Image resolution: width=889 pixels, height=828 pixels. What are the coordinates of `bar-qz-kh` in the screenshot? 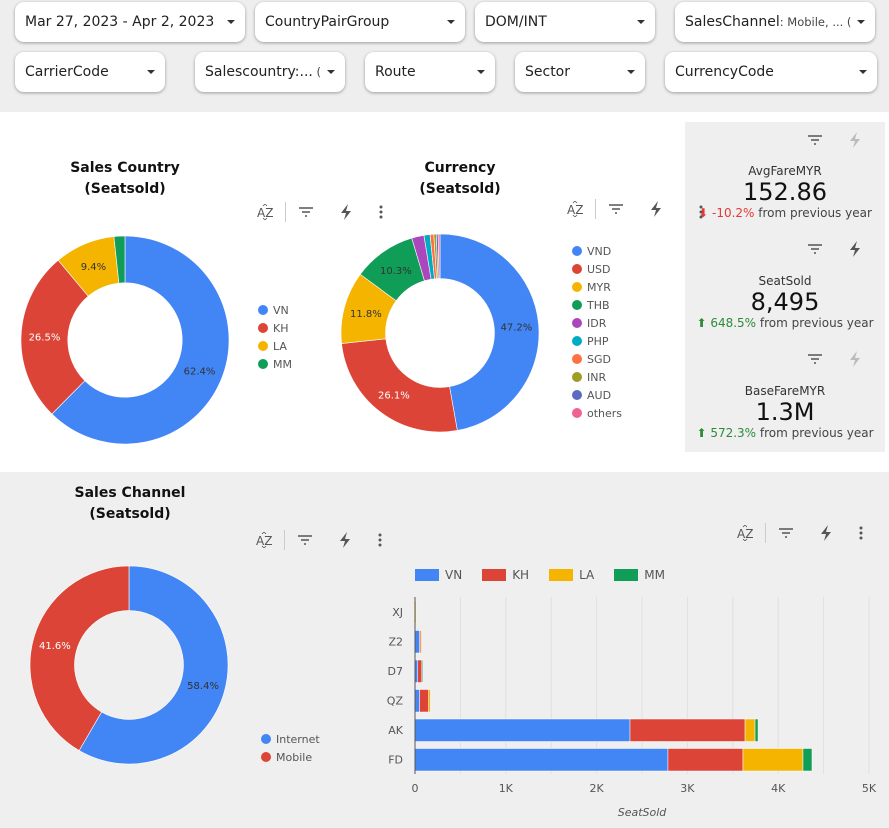 It's located at (424, 701).